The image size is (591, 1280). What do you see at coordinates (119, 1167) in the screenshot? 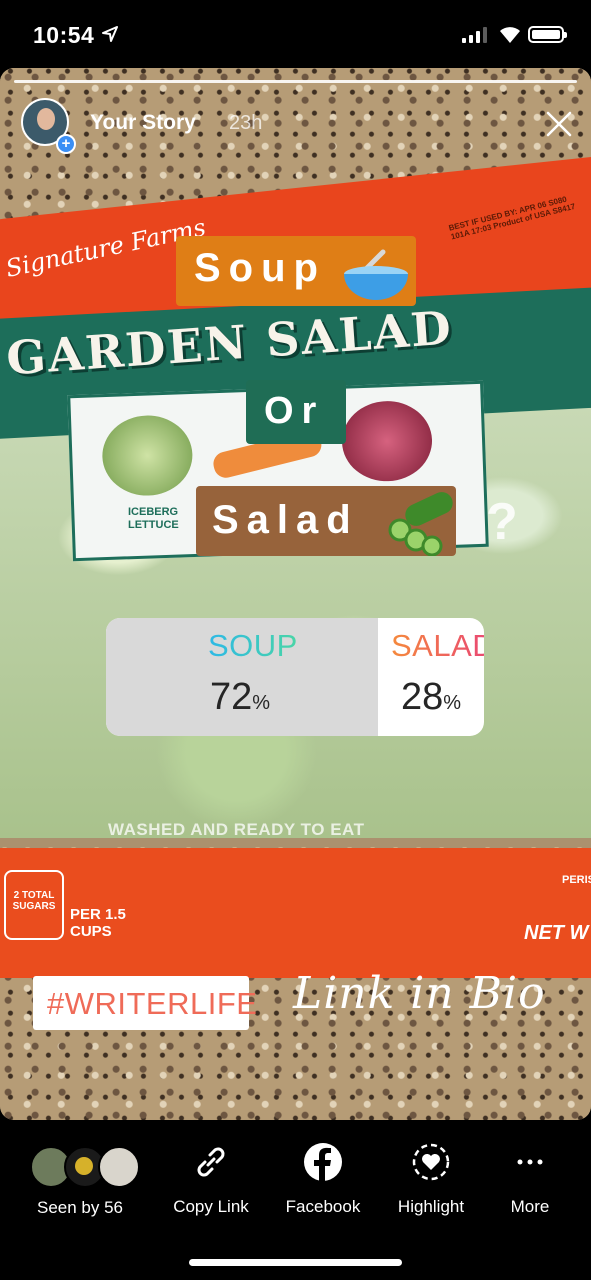
I see `viewer-avatar` at bounding box center [119, 1167].